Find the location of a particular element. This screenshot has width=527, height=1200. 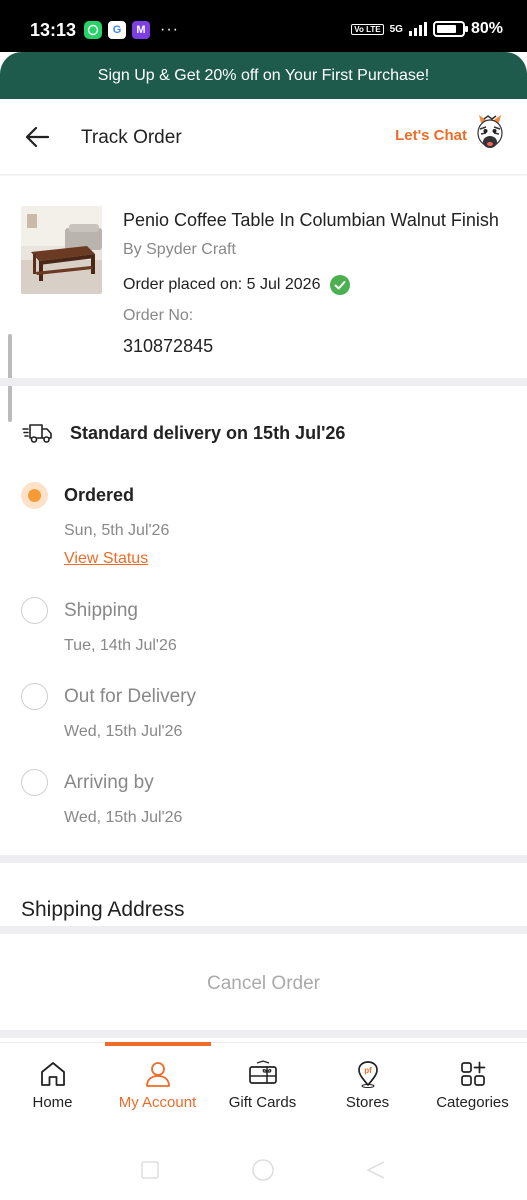

step-name: Out for Delivery is located at coordinates (130, 696).